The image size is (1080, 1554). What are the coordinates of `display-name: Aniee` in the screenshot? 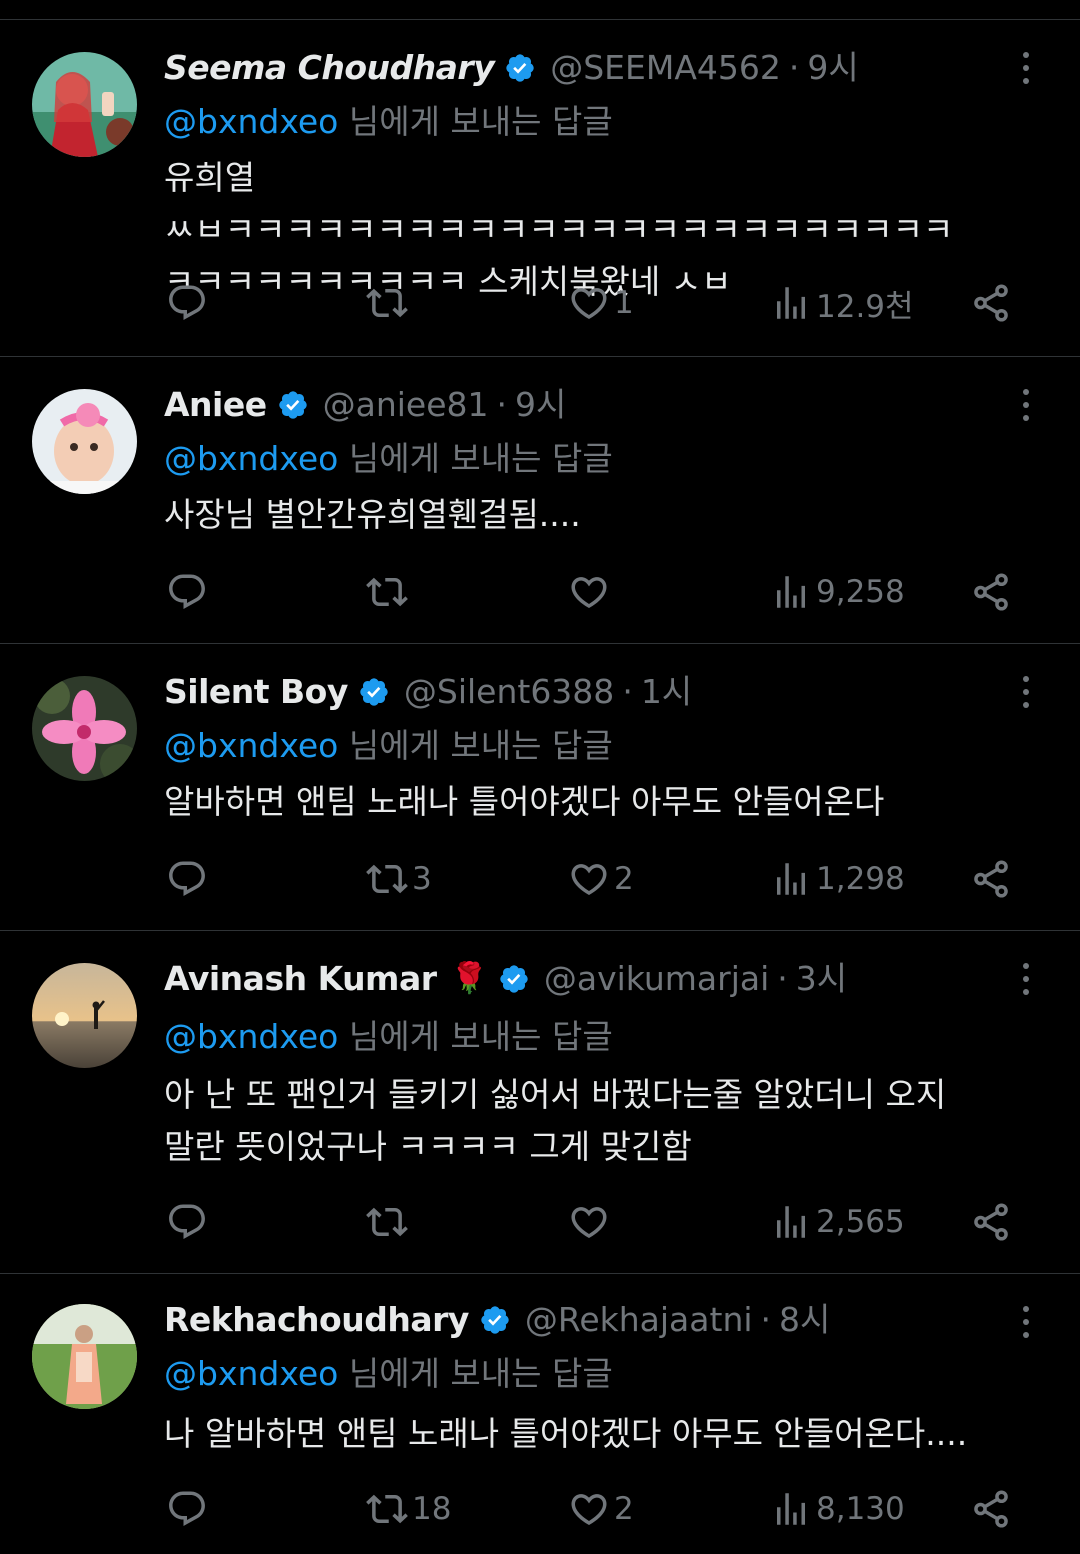 It's located at (215, 405).